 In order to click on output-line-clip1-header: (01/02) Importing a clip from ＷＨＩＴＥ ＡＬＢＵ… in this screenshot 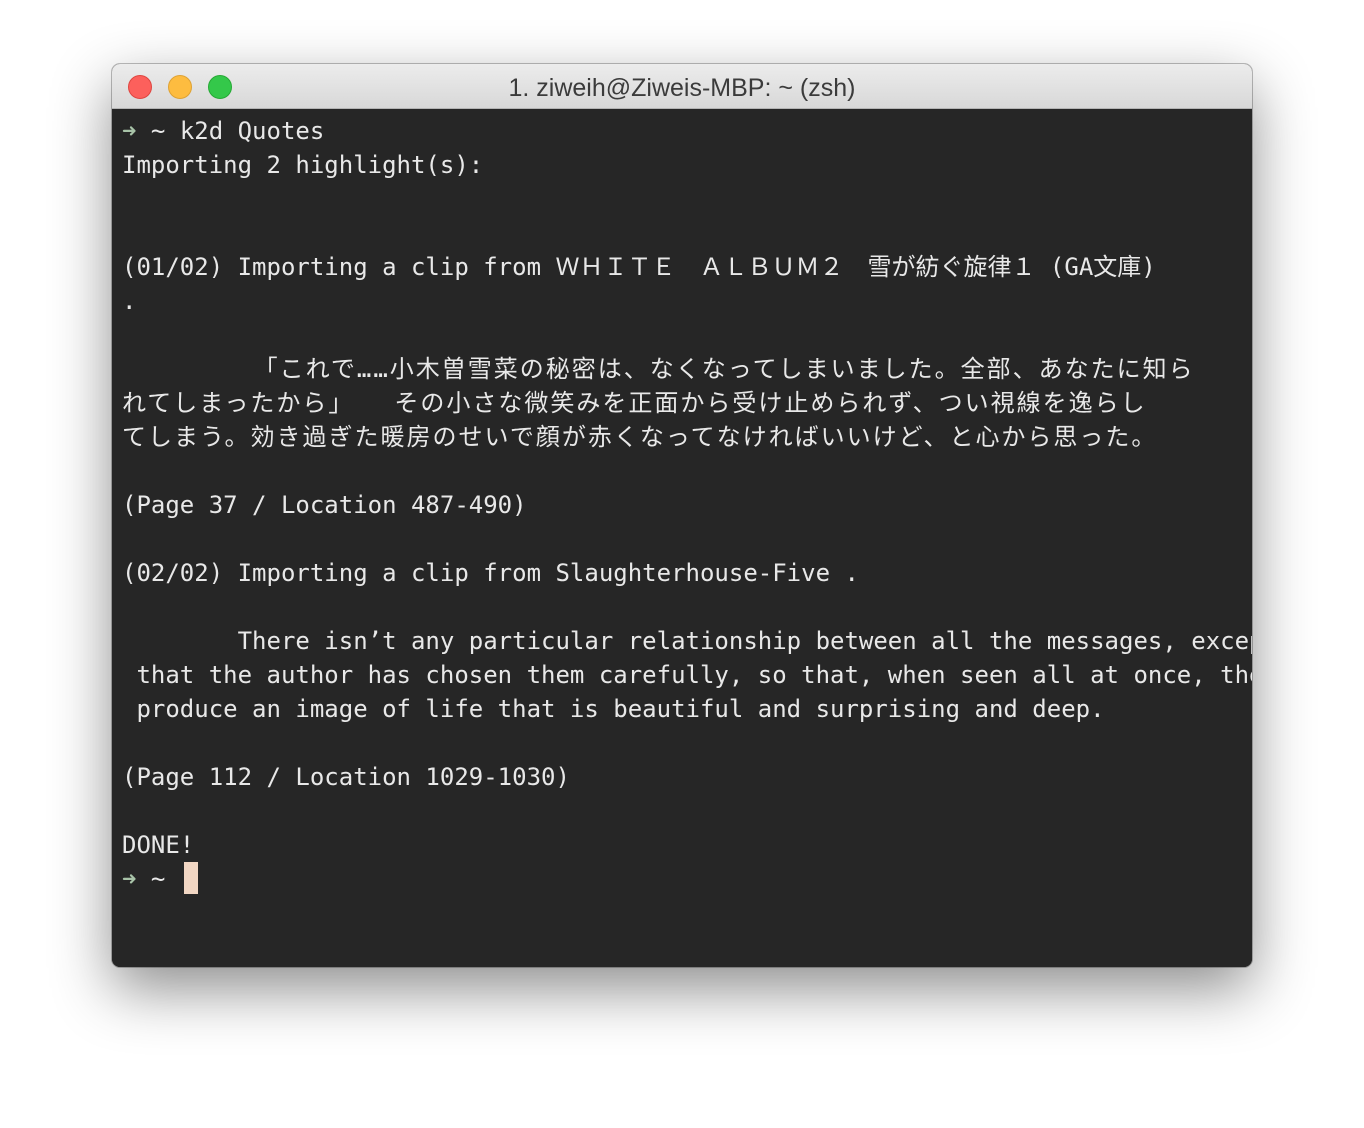, I will do `click(639, 267)`.